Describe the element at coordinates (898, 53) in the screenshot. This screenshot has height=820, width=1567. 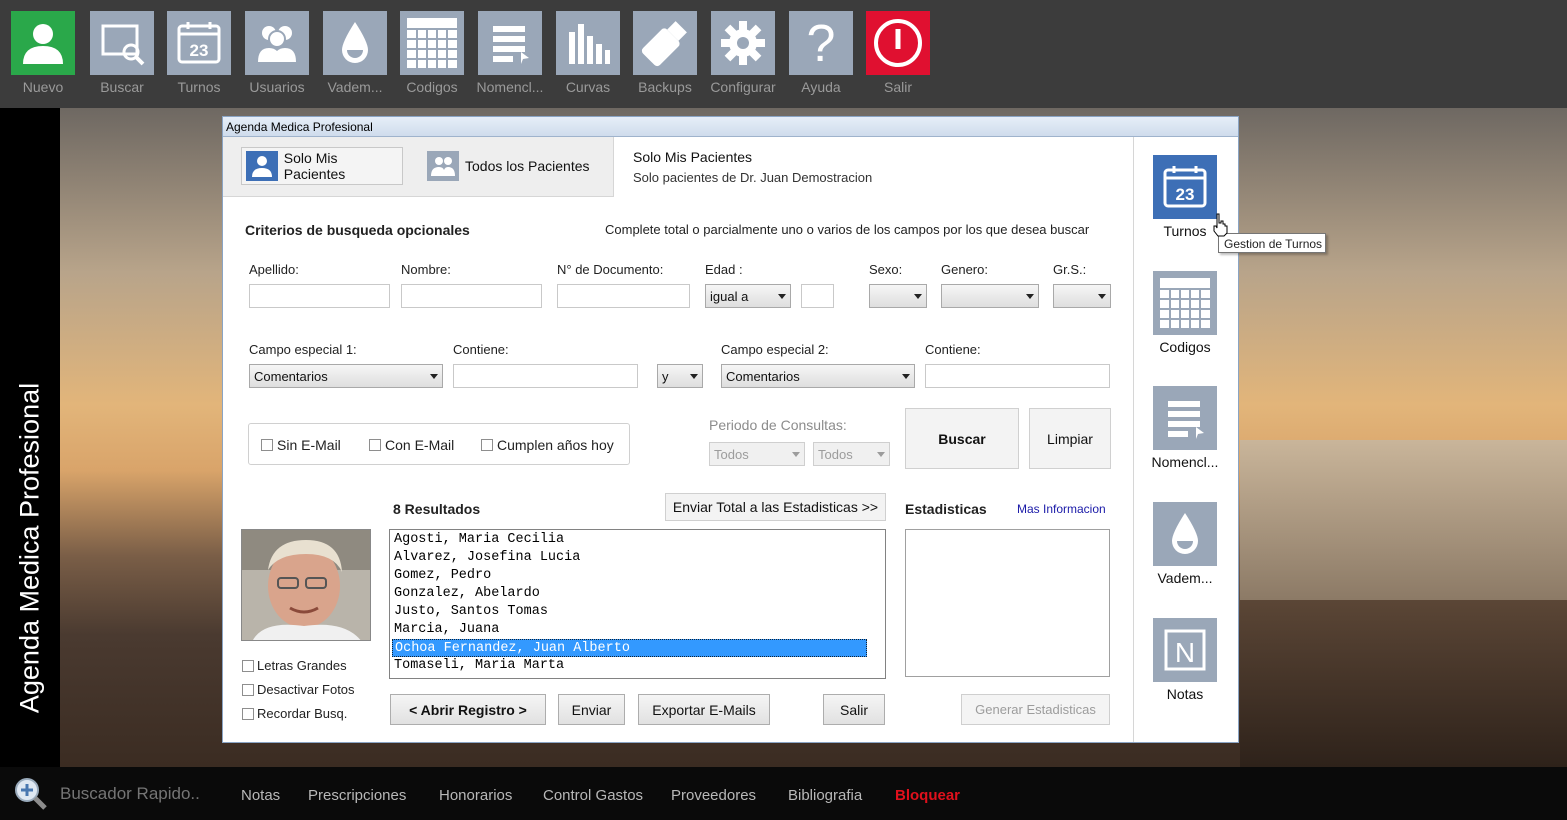
I see `toolbar-salir-button: Salir` at that location.